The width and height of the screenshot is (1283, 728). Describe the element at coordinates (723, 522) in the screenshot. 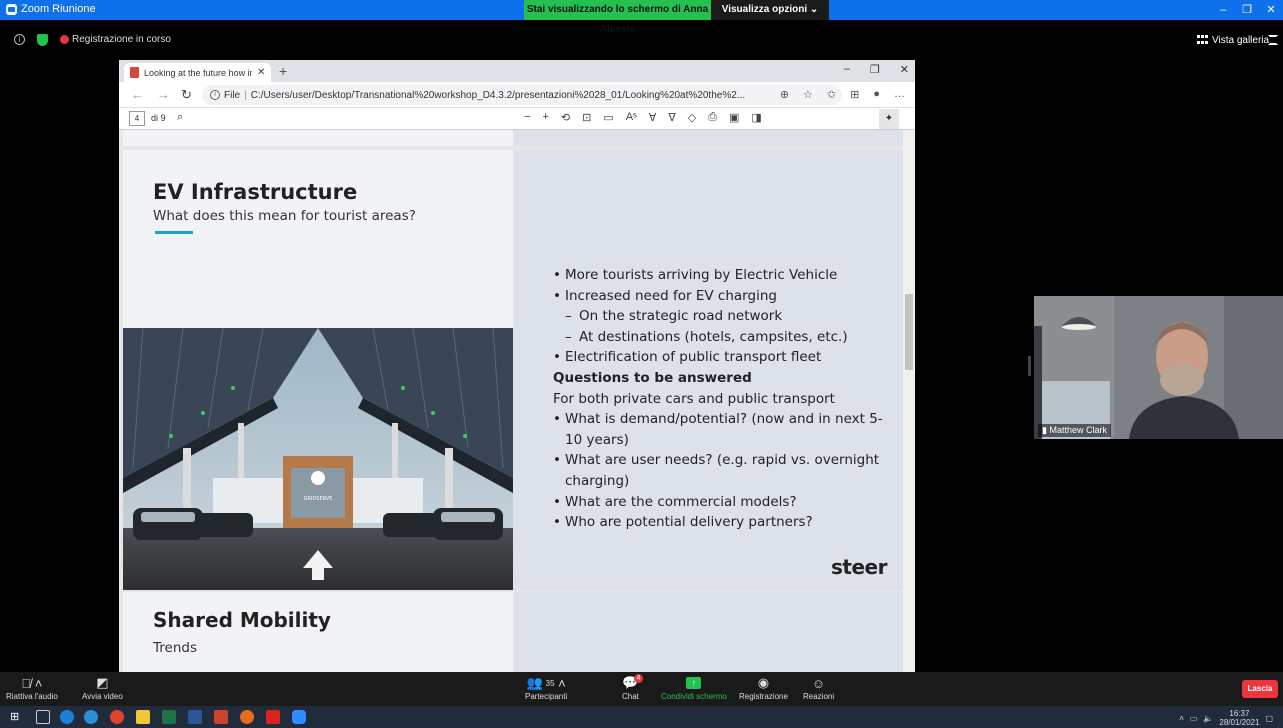

I see `slide-bullet: • Who are potential delivery partners?` at that location.